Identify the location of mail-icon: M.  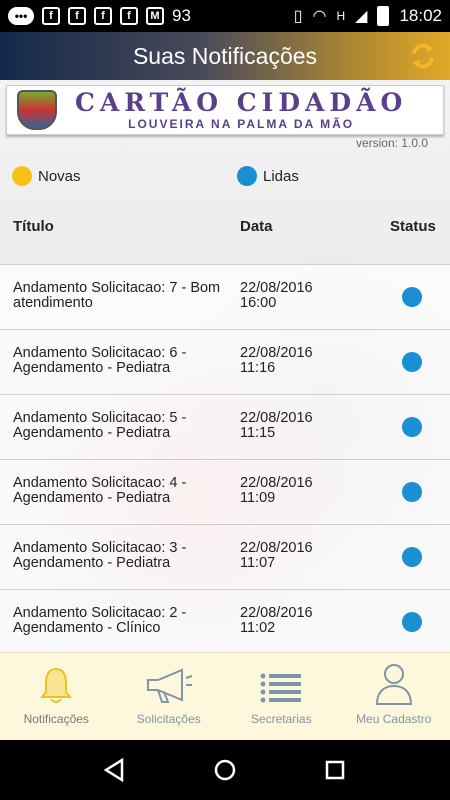
(155, 16).